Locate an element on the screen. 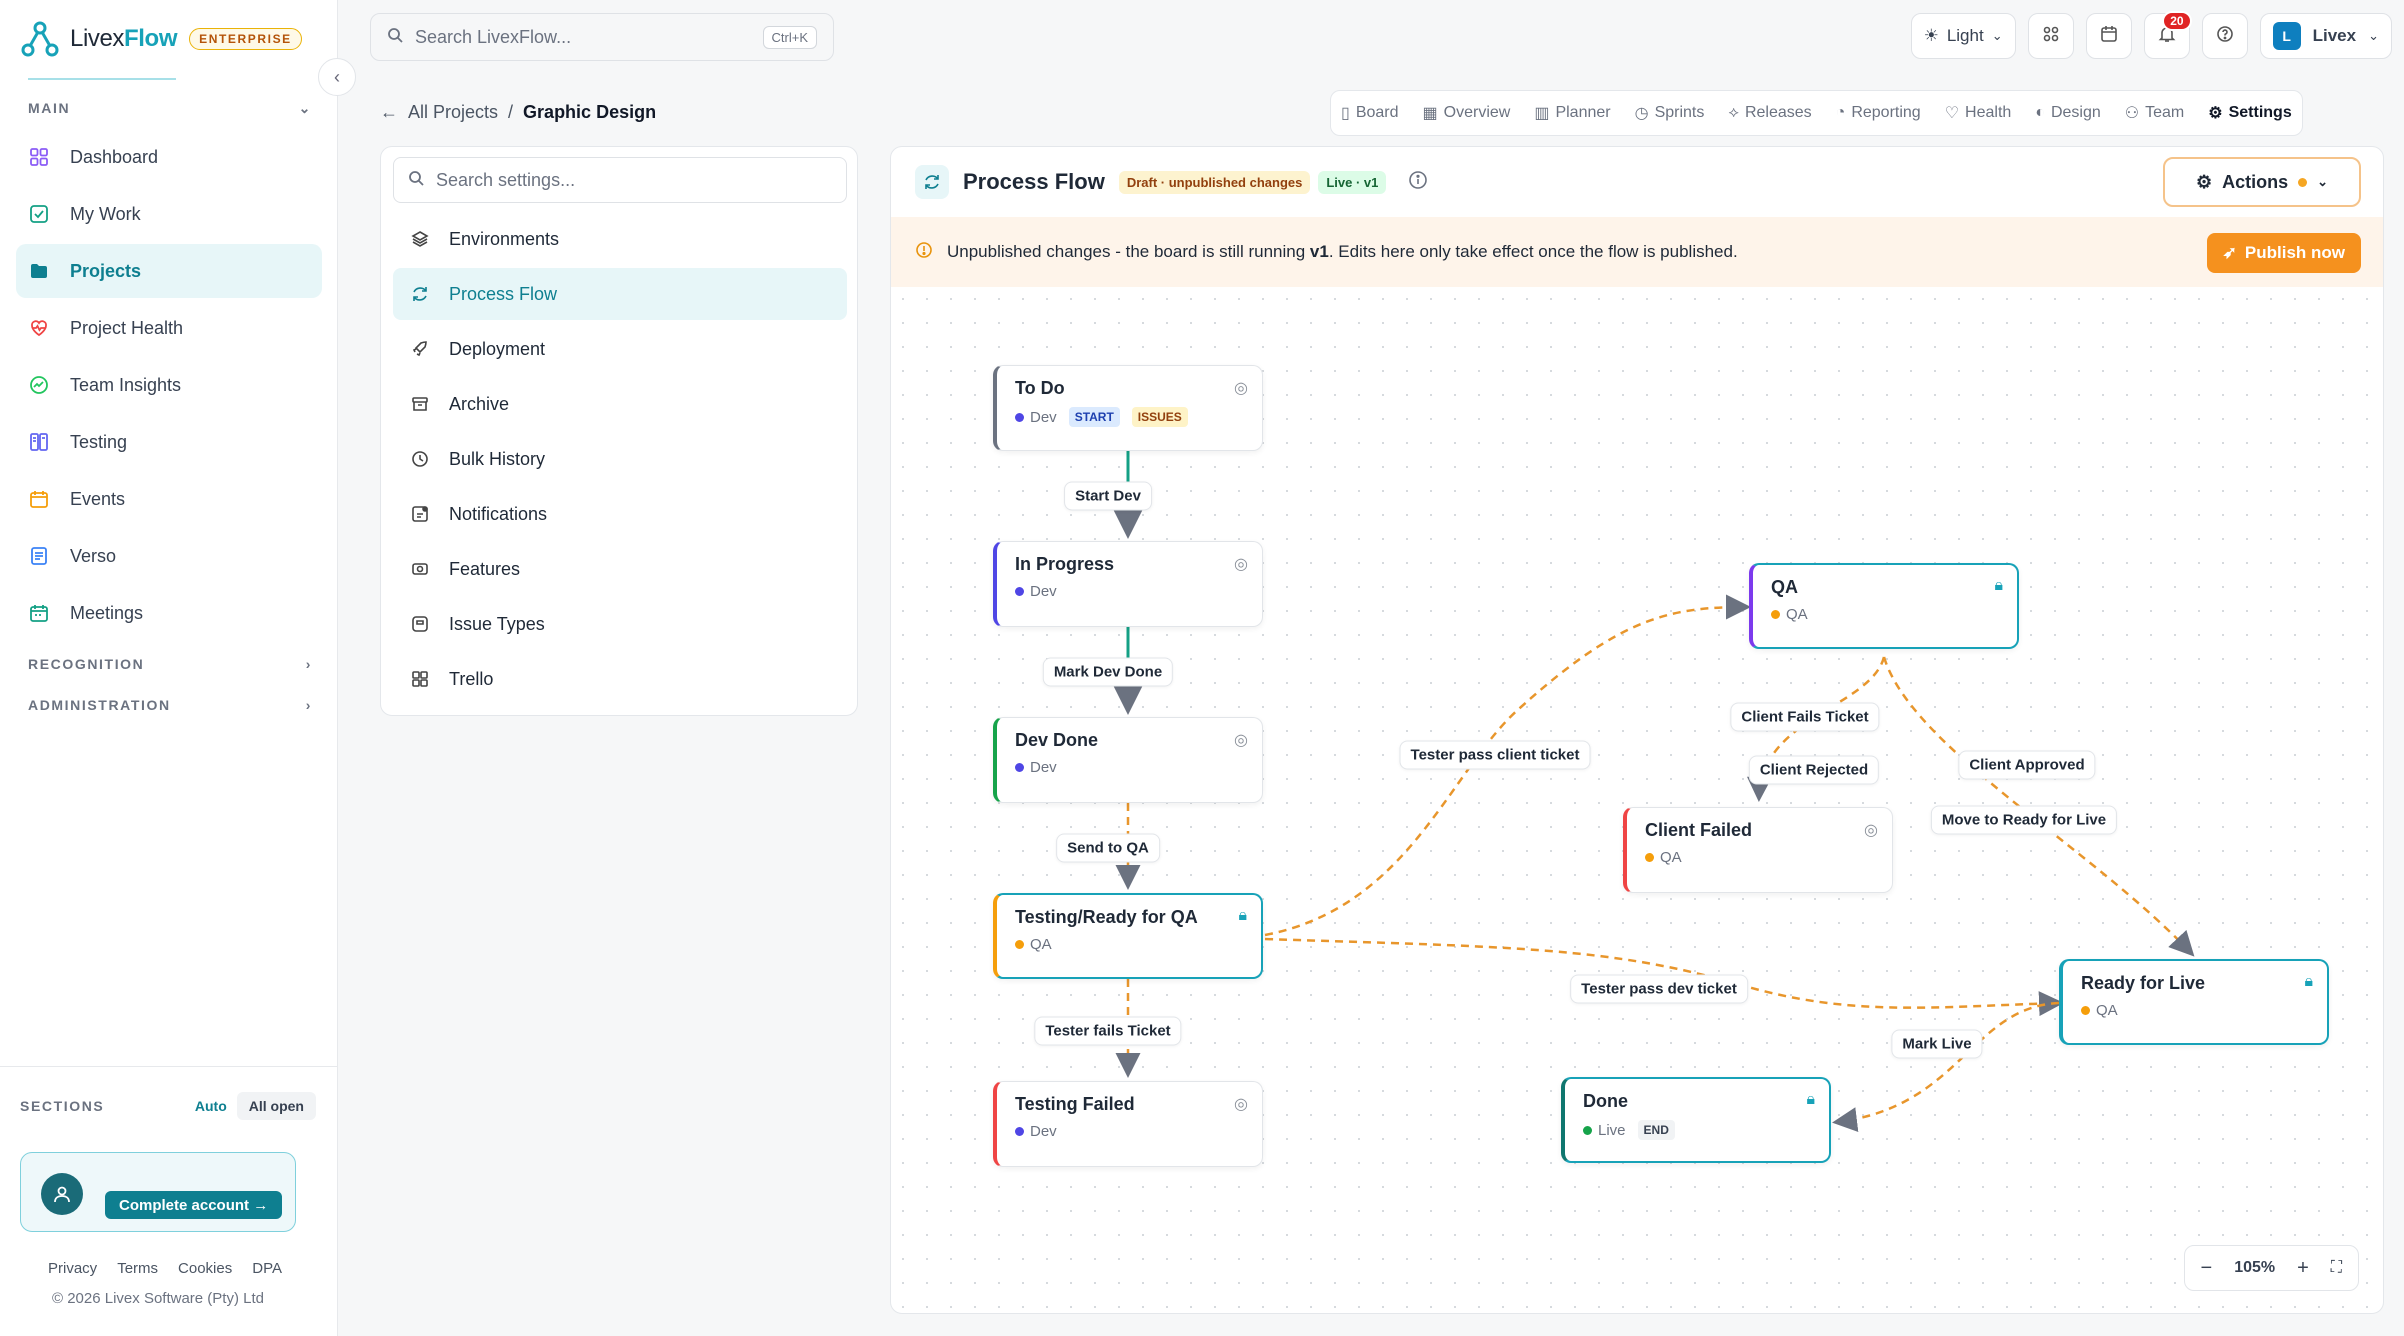  tab-design: ◐ Design is located at coordinates (2067, 113).